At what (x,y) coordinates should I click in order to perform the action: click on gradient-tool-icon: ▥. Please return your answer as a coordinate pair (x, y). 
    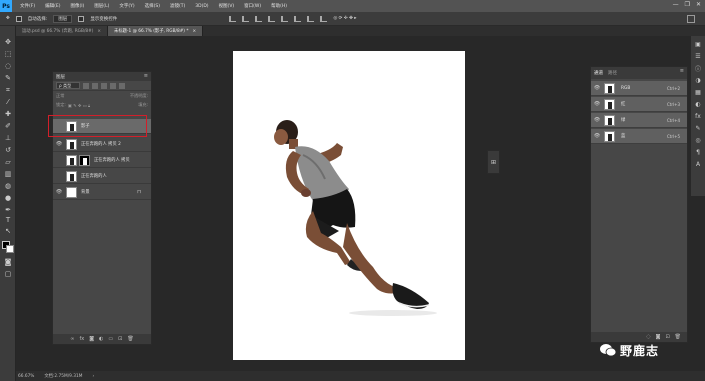
    Looking at the image, I should click on (8, 174).